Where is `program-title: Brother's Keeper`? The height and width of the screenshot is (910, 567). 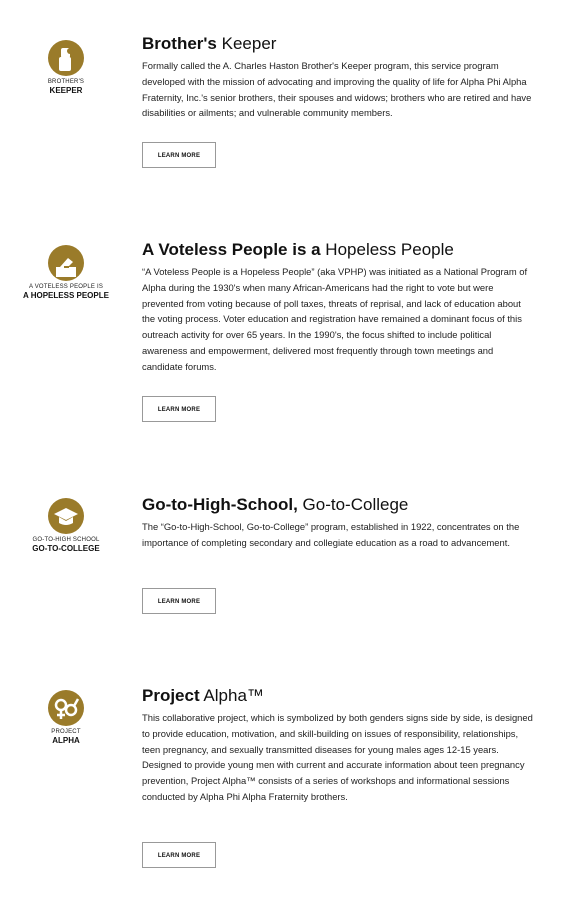 program-title: Brother's Keeper is located at coordinates (338, 44).